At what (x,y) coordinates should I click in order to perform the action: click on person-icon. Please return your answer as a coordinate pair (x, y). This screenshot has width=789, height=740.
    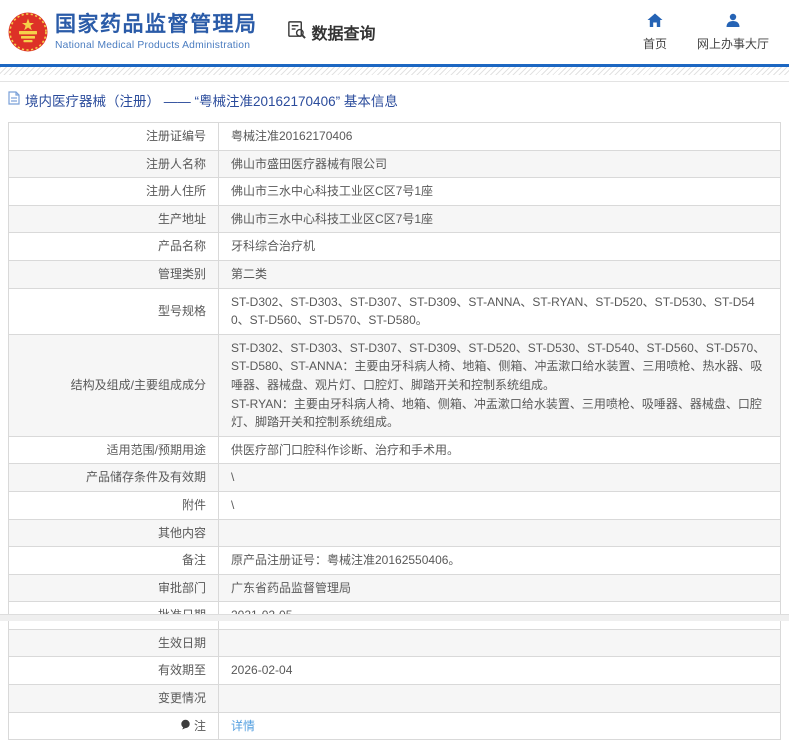
    Looking at the image, I should click on (733, 22).